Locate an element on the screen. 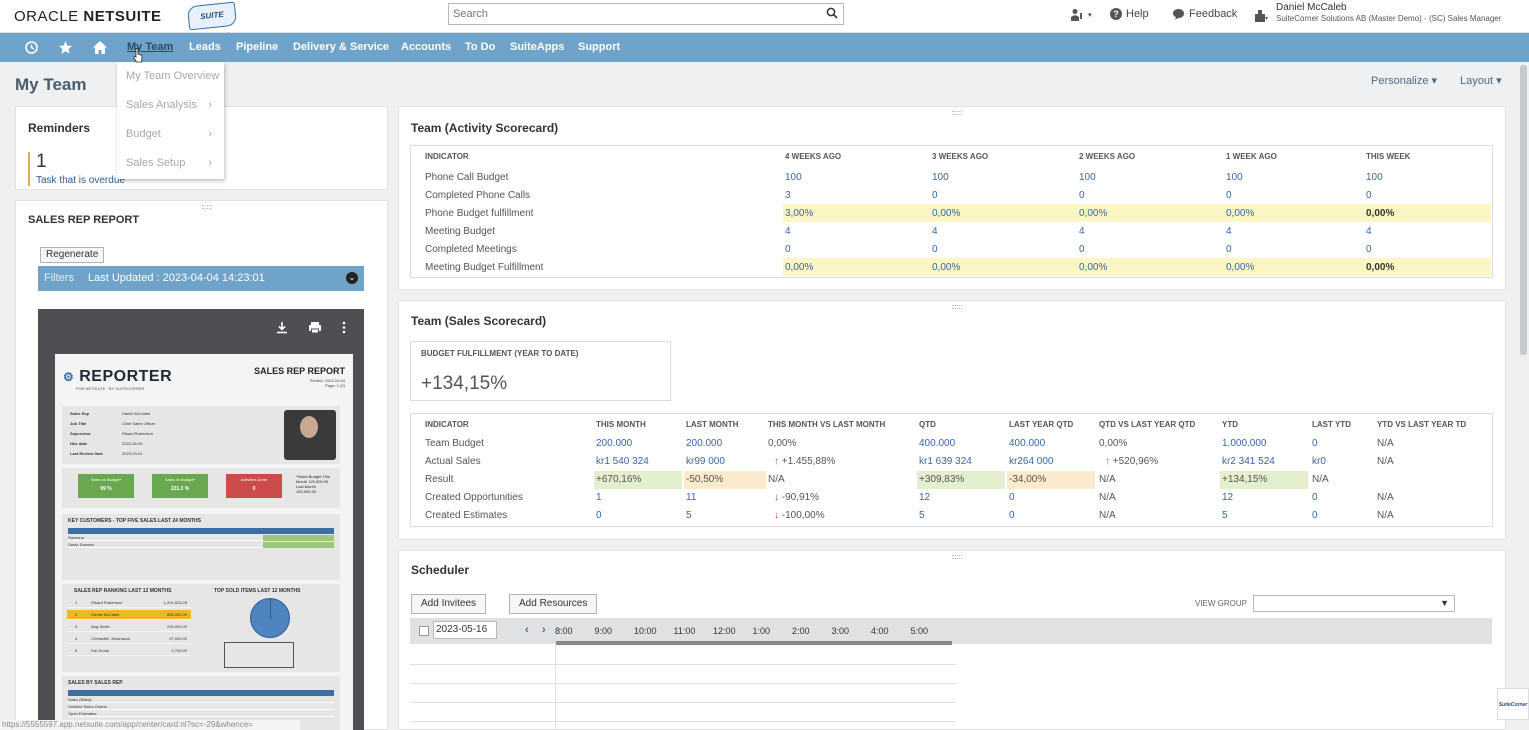  download-icon is located at coordinates (282, 327).